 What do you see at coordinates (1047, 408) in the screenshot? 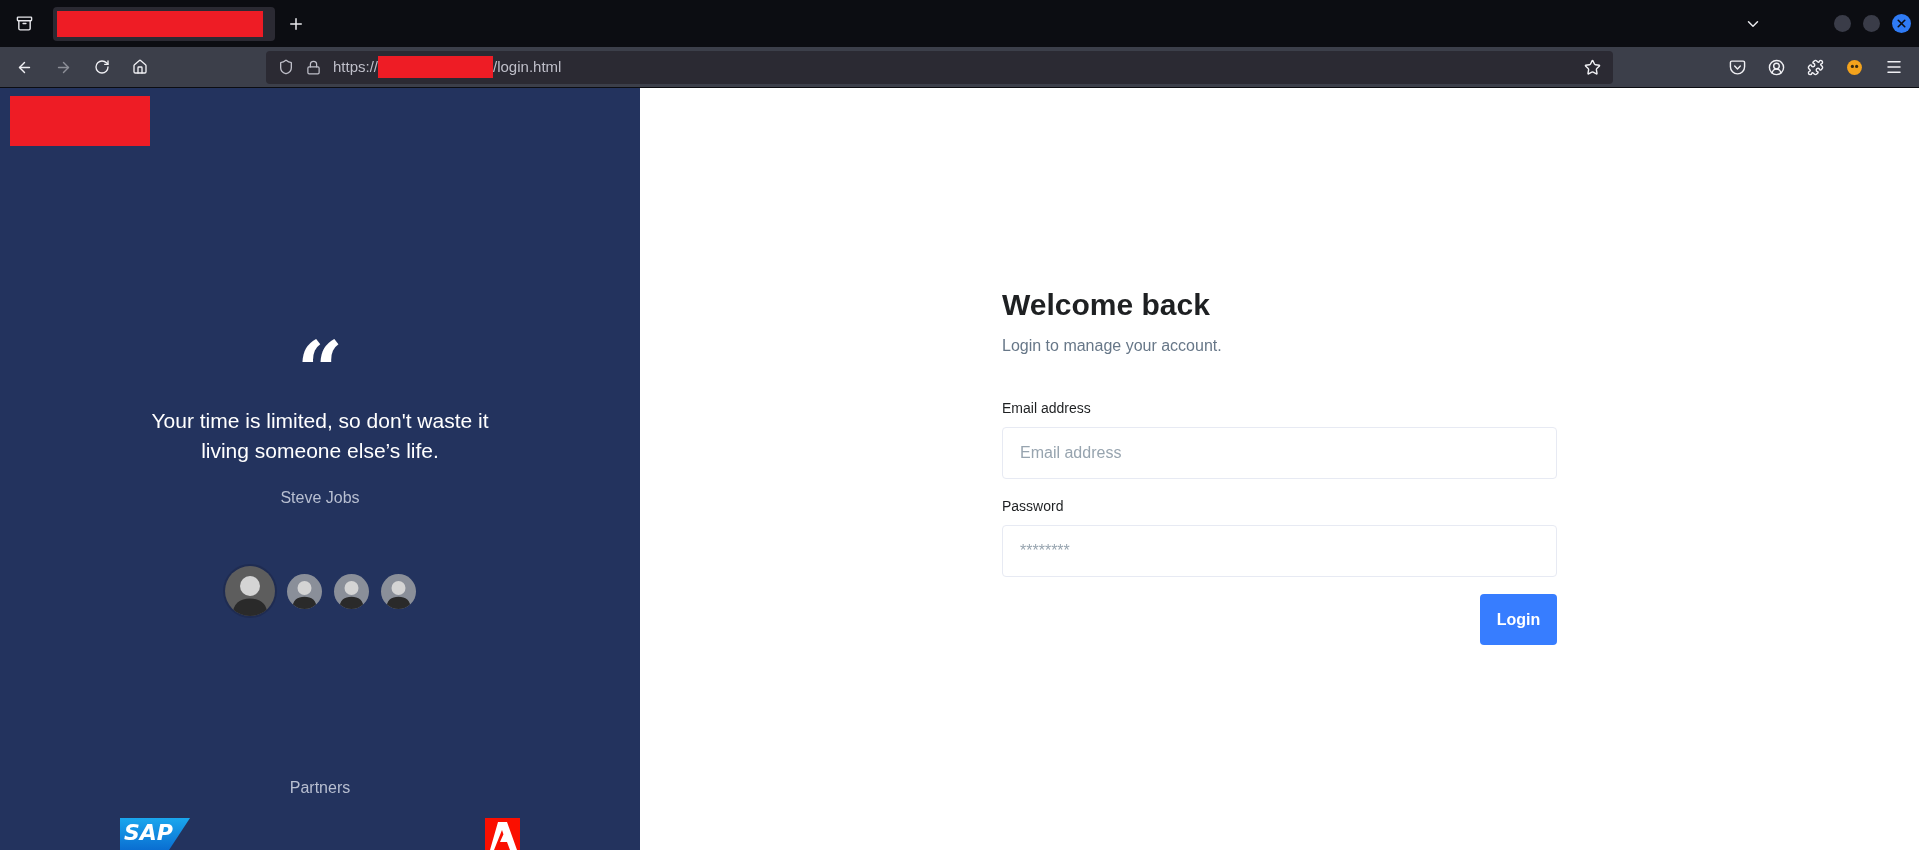
I see `field-label: Email address` at bounding box center [1047, 408].